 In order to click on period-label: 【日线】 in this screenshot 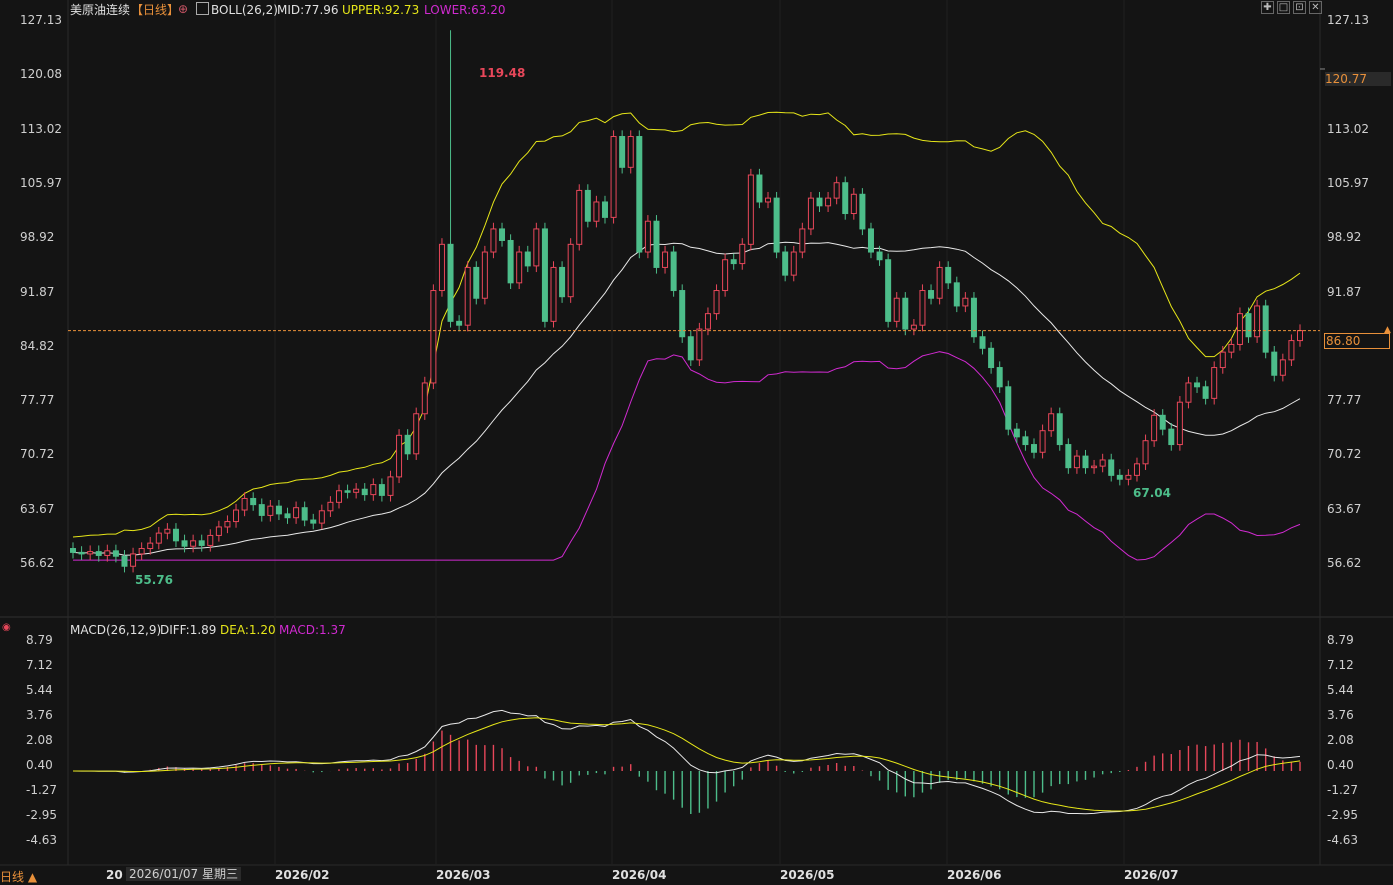, I will do `click(155, 10)`.